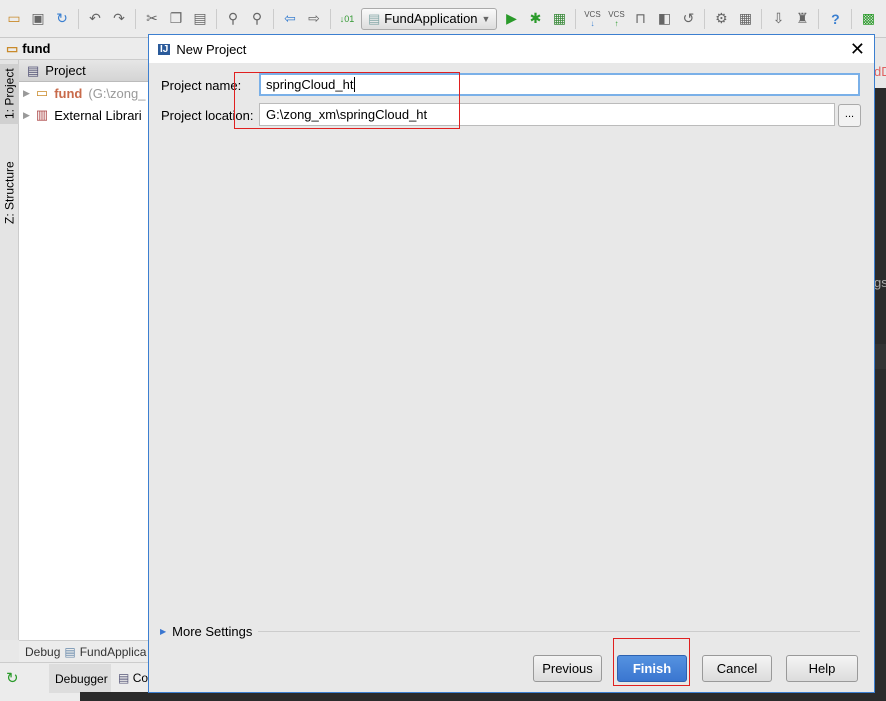  I want to click on project-name-label: Project name:, so click(201, 85).